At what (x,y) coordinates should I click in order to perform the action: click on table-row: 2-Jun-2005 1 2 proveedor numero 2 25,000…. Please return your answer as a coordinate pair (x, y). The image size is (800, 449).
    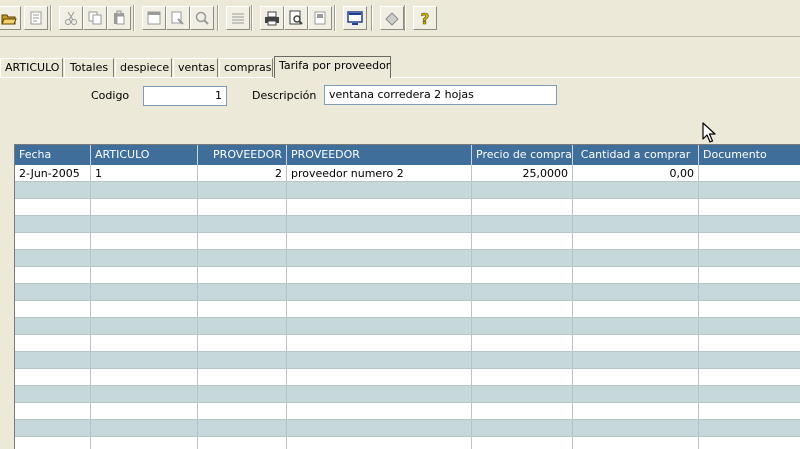
    Looking at the image, I should click on (407, 173).